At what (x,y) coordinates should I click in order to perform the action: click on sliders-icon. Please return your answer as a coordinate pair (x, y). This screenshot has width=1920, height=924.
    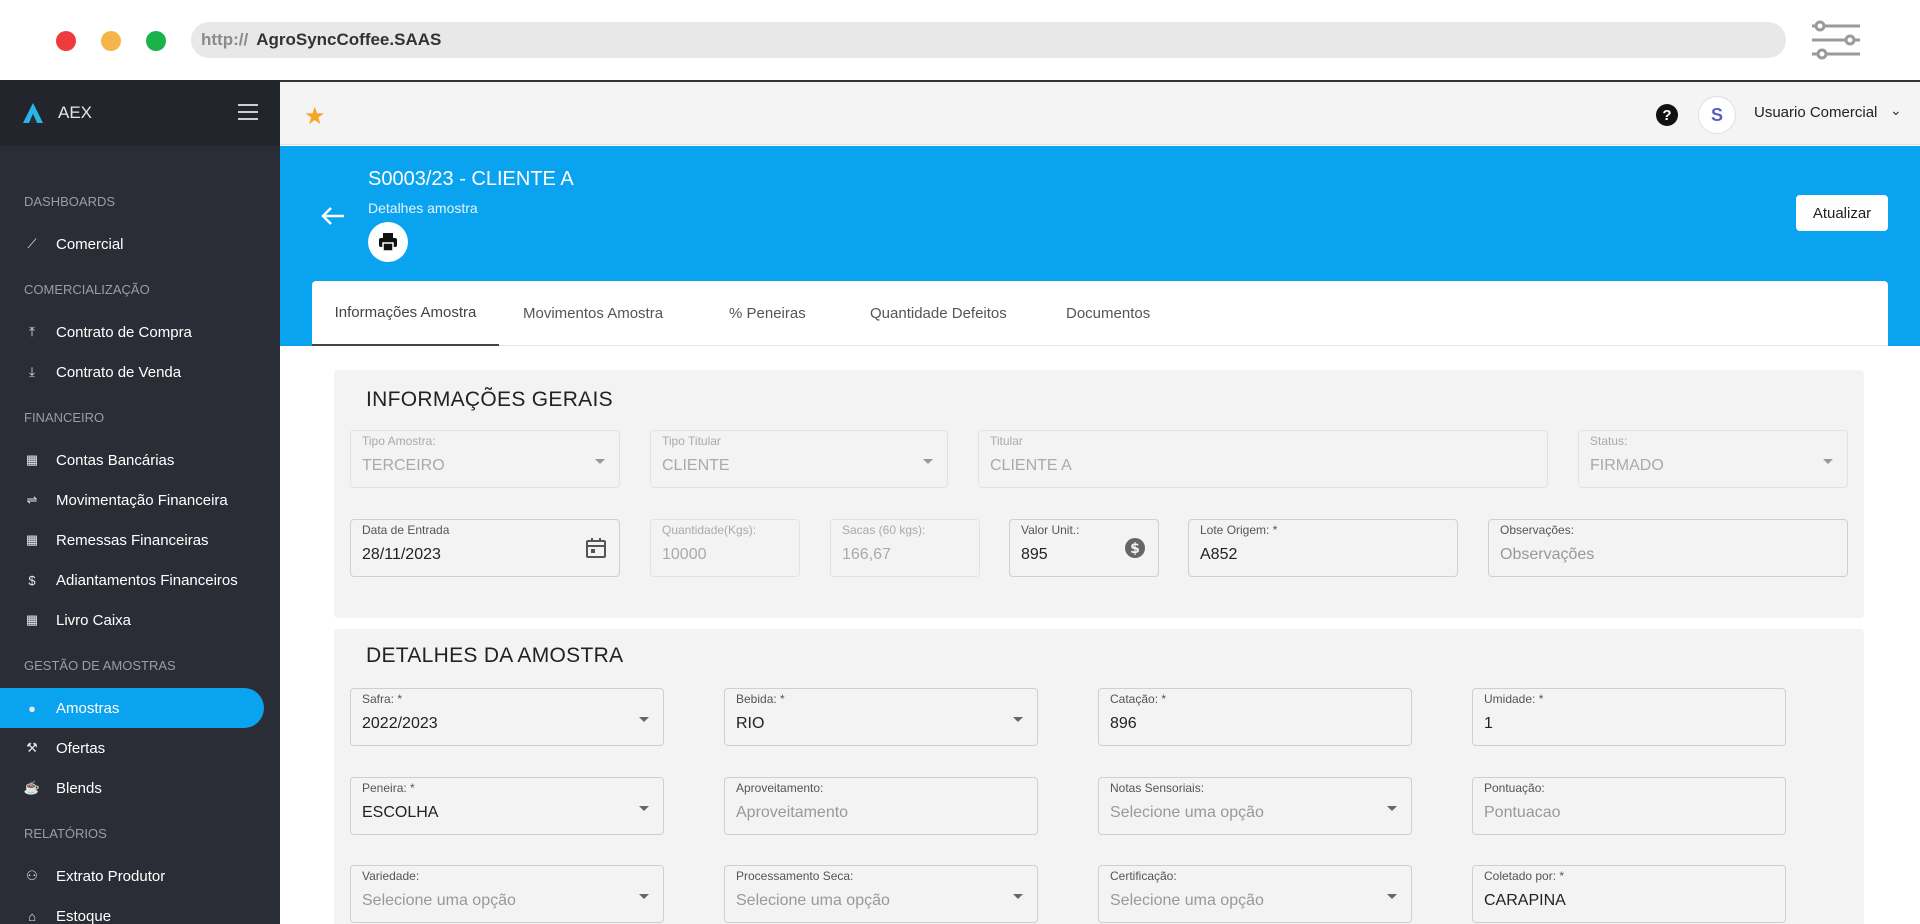
    Looking at the image, I should click on (1836, 40).